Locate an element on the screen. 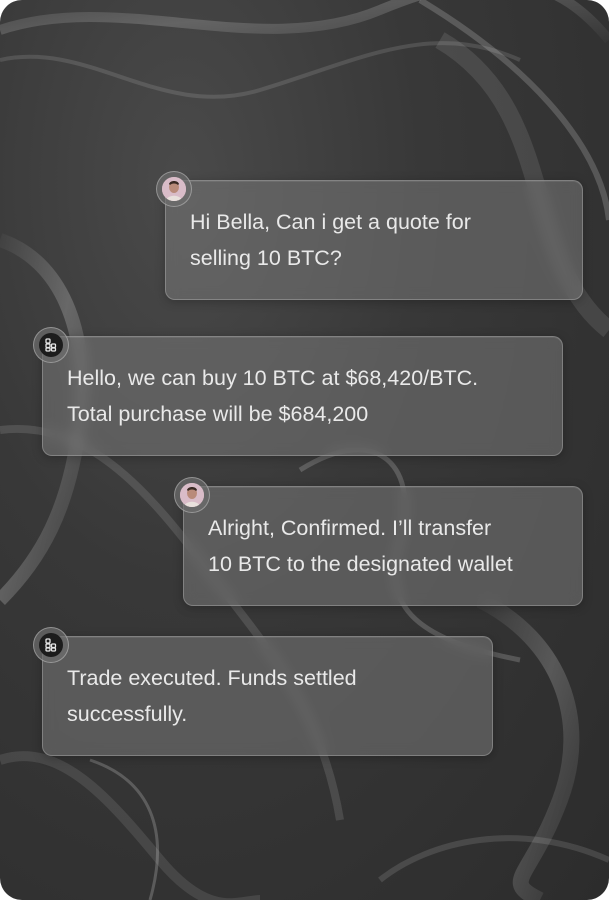 The width and height of the screenshot is (609, 900). message-text: 10 BTC to the designated wallet is located at coordinates (360, 564).